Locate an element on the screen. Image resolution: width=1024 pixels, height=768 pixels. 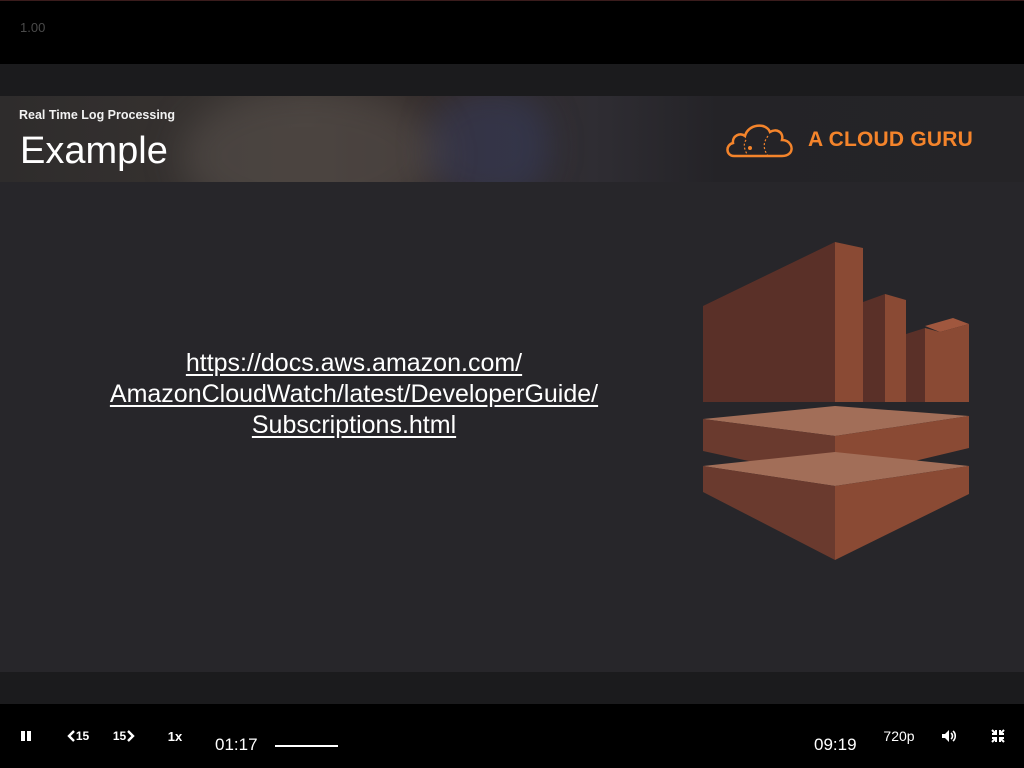
link-line-2: AmazonCloudWatch/latest/DeveloperGuide/ is located at coordinates (354, 394).